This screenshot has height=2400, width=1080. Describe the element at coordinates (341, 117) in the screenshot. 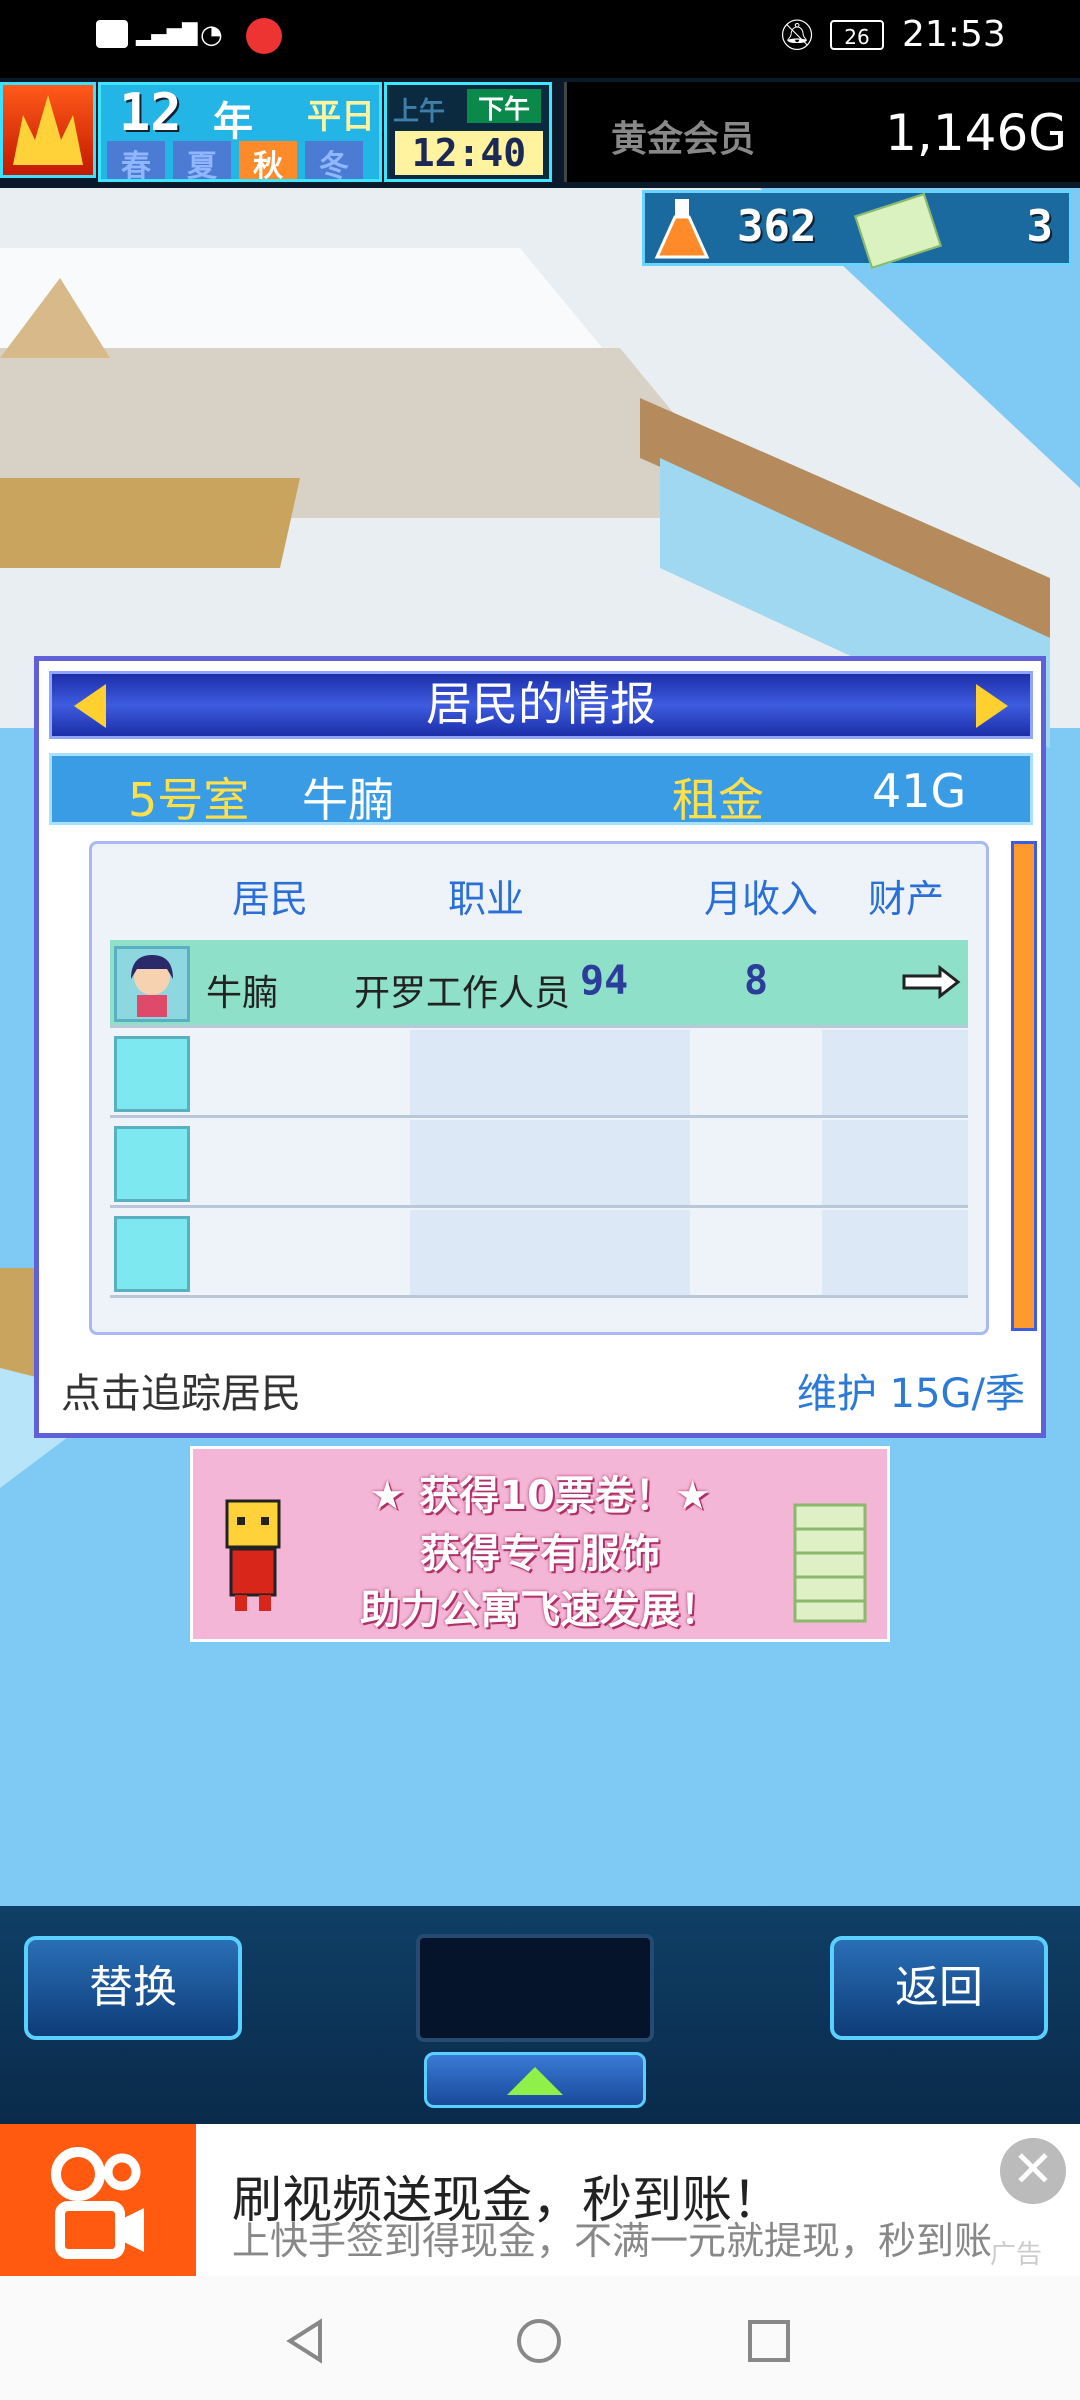

I see `day-type: 平日` at that location.